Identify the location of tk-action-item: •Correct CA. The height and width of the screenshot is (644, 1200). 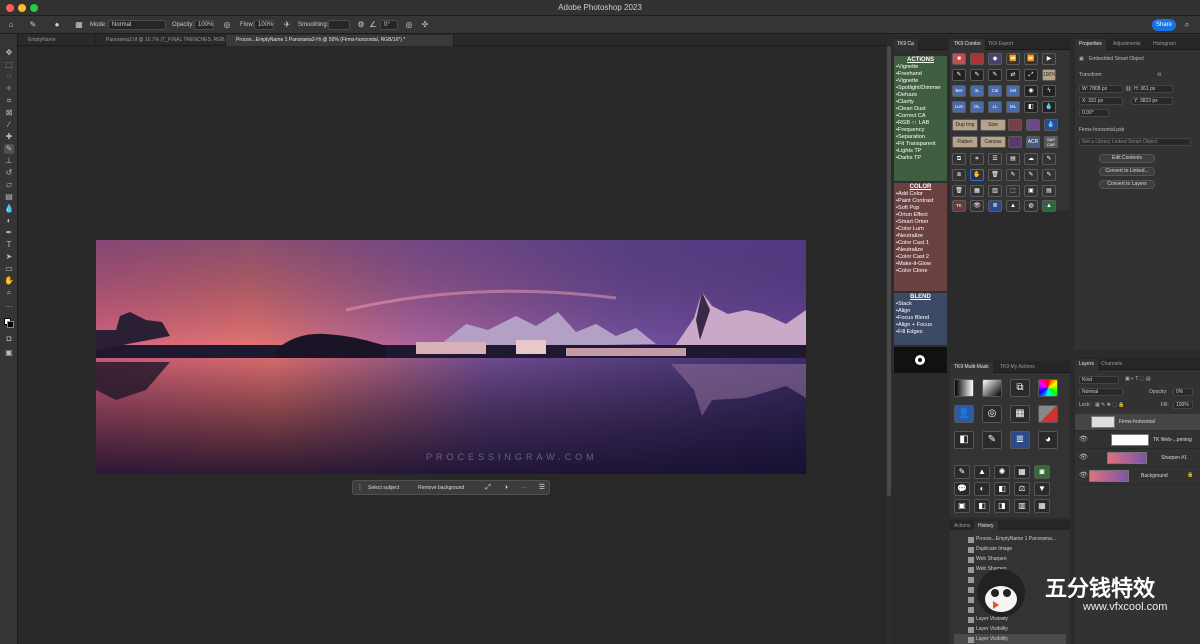
(920, 116).